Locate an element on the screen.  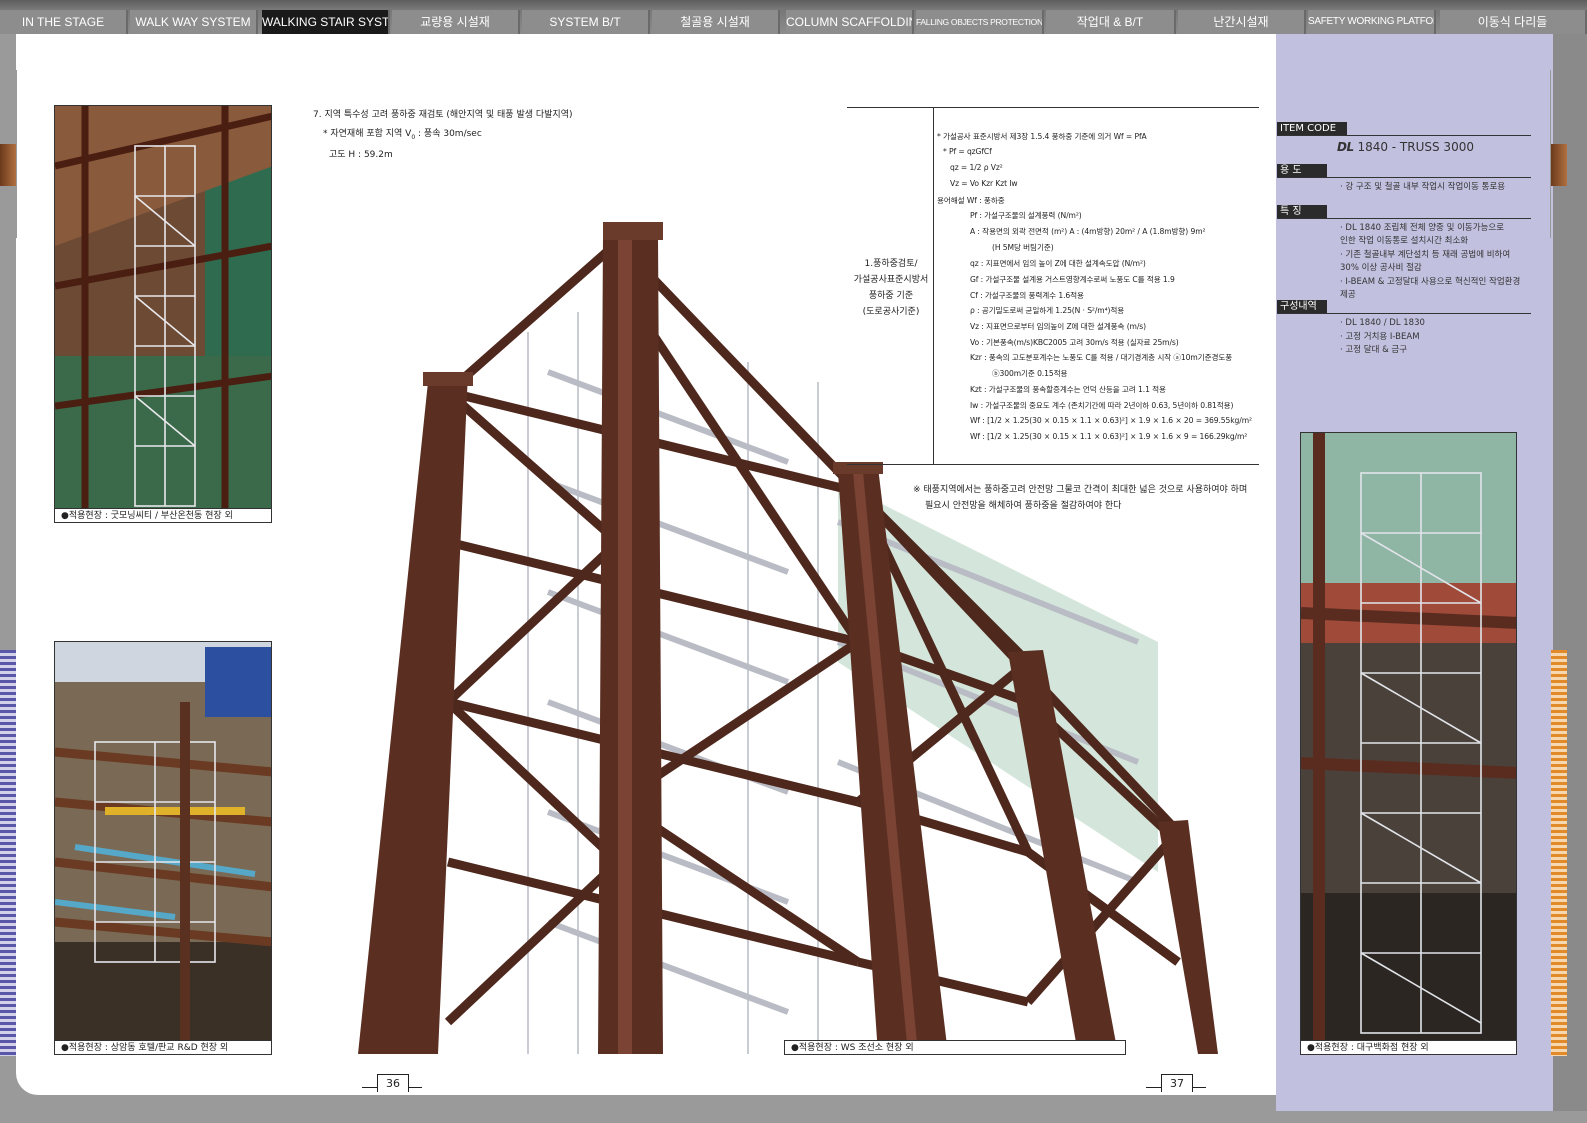
spec-line: qz = 1/2 ρ Vz² is located at coordinates (976, 167).